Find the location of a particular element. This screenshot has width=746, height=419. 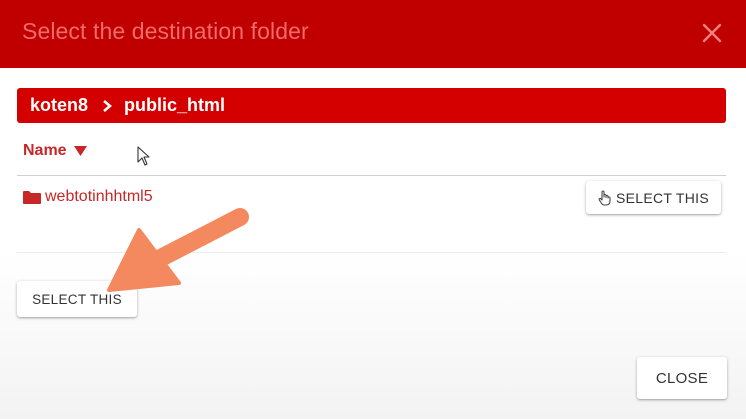

breadcrumb-item-koten8: koten8 is located at coordinates (59, 105).